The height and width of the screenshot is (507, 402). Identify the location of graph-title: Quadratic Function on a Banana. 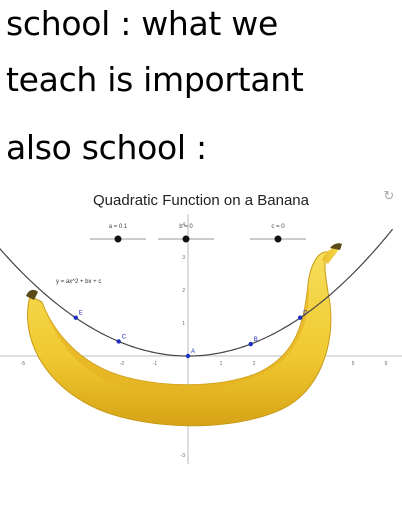
(201, 200).